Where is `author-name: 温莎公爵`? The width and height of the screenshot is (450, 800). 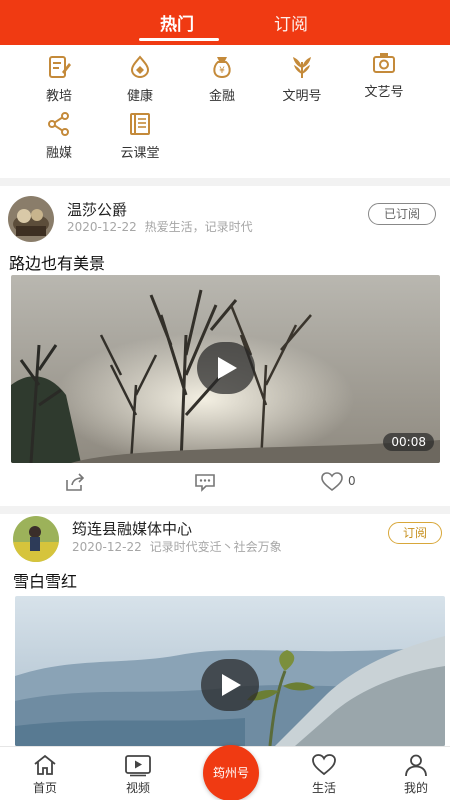
author-name: 温莎公爵 is located at coordinates (97, 209).